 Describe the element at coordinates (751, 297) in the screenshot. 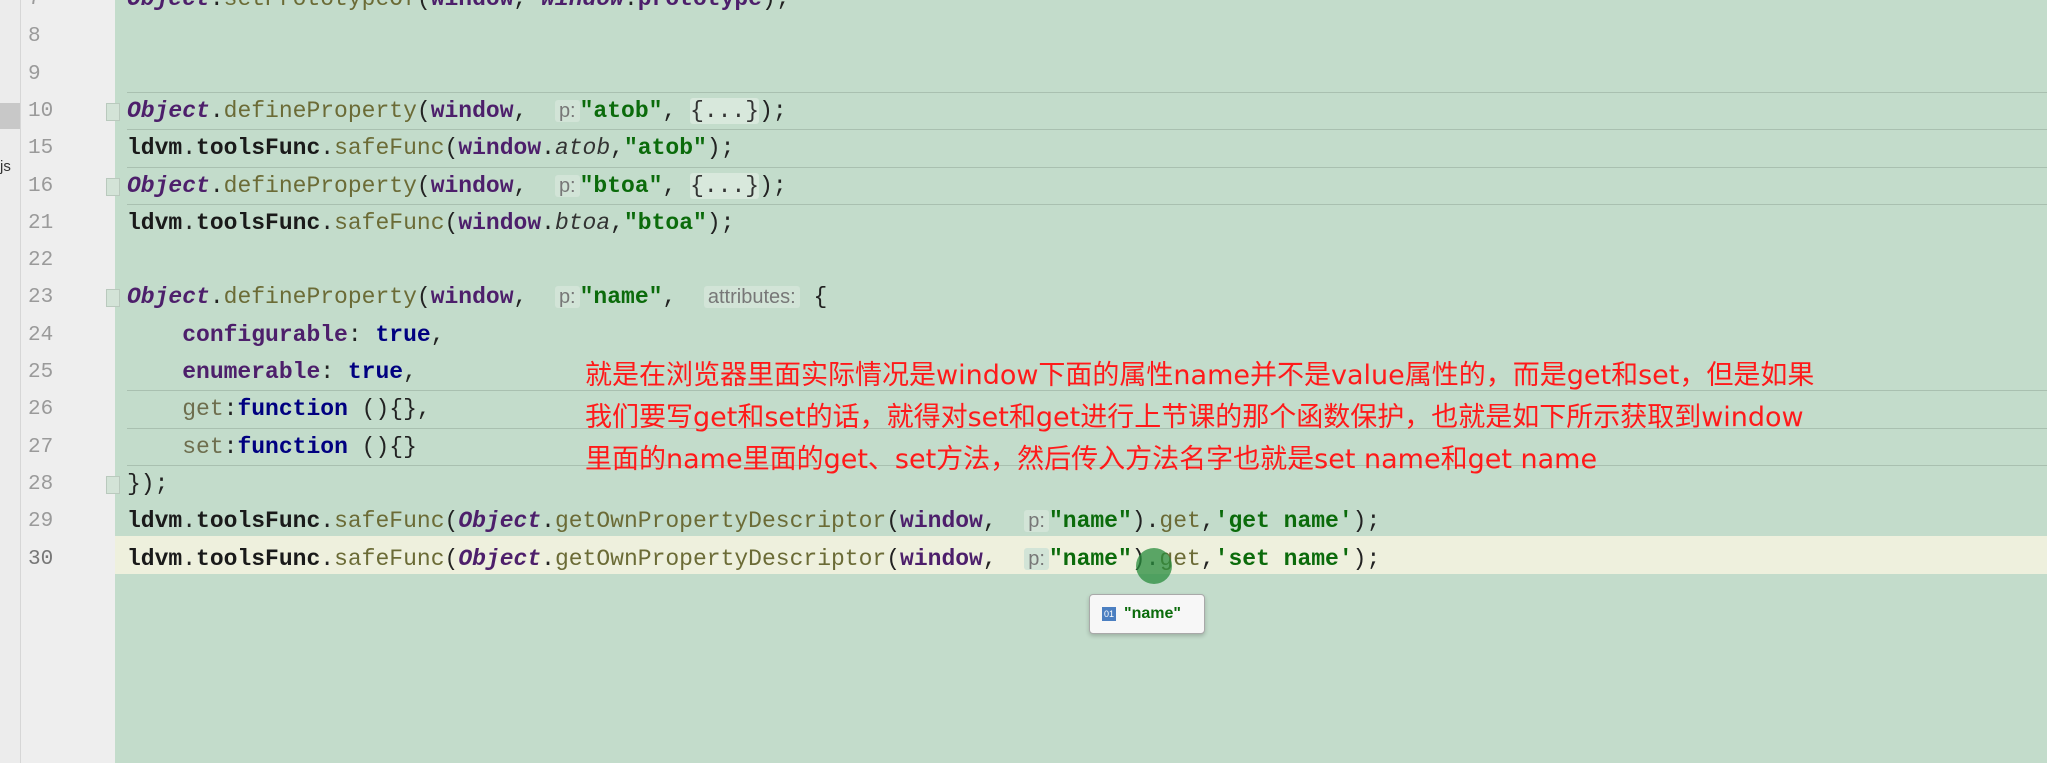

I see `parameter-hint: attributes:` at that location.